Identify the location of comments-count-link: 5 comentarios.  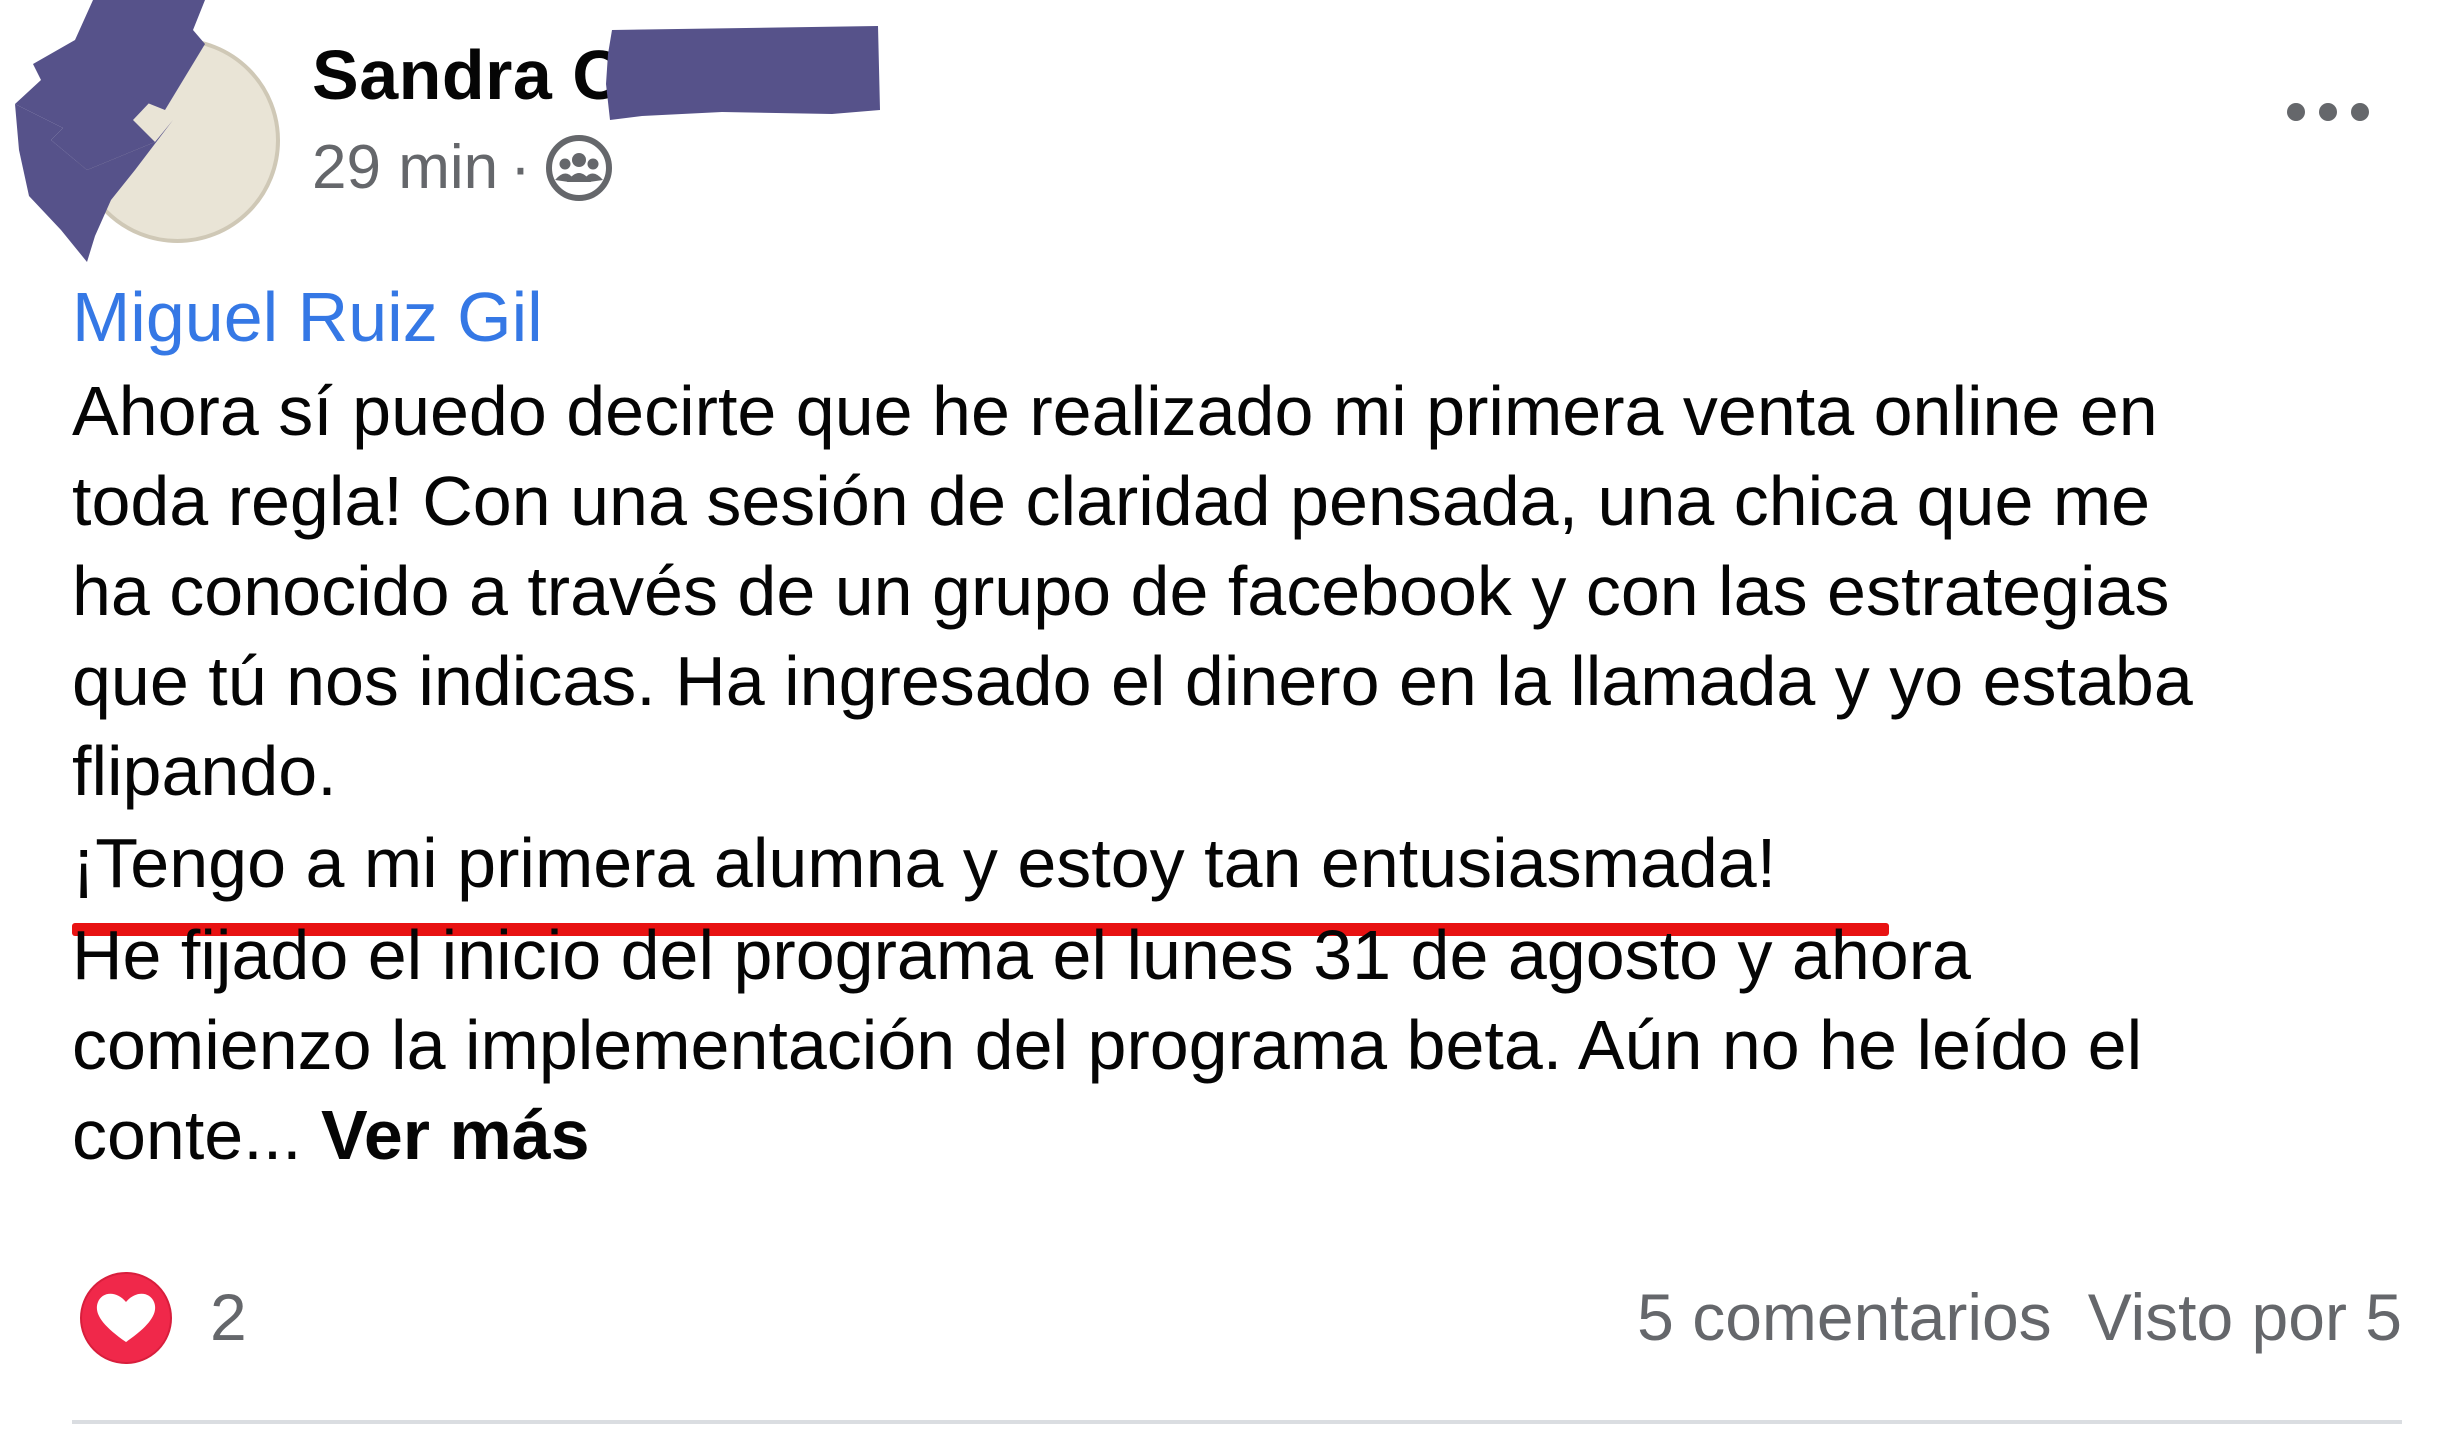
(1844, 1317).